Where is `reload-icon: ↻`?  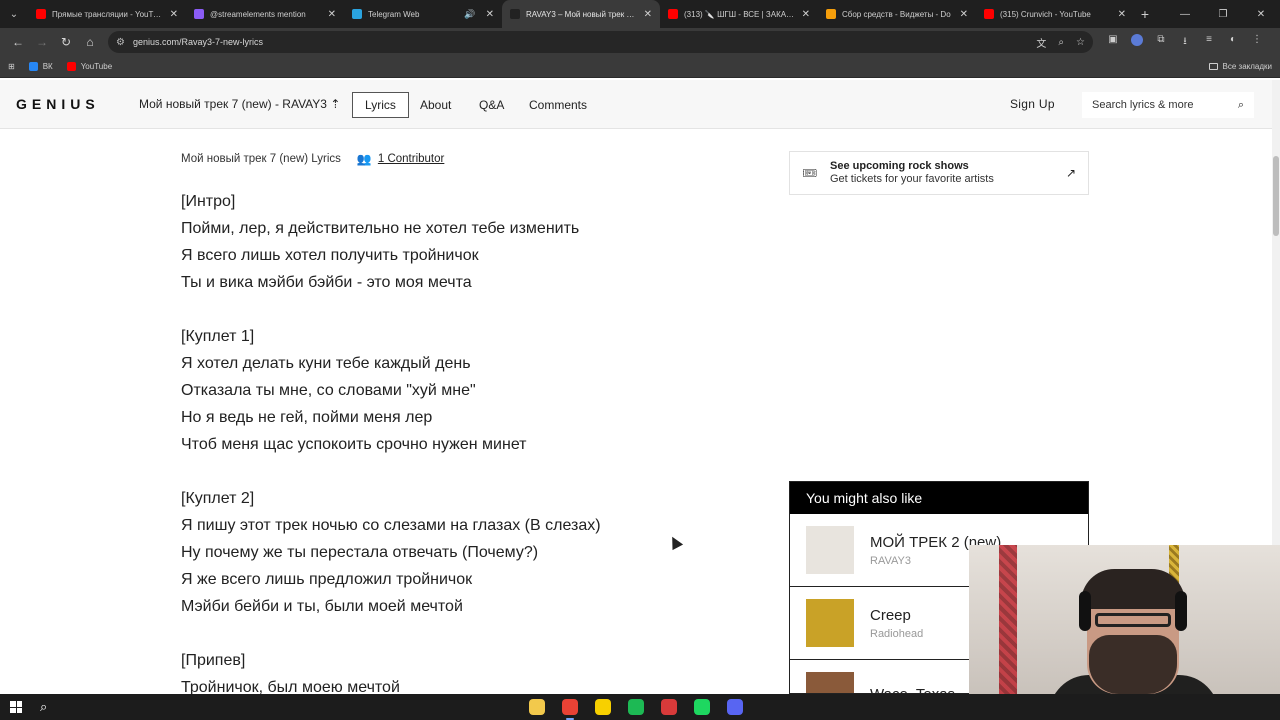
reload-icon: ↻ is located at coordinates (66, 42).